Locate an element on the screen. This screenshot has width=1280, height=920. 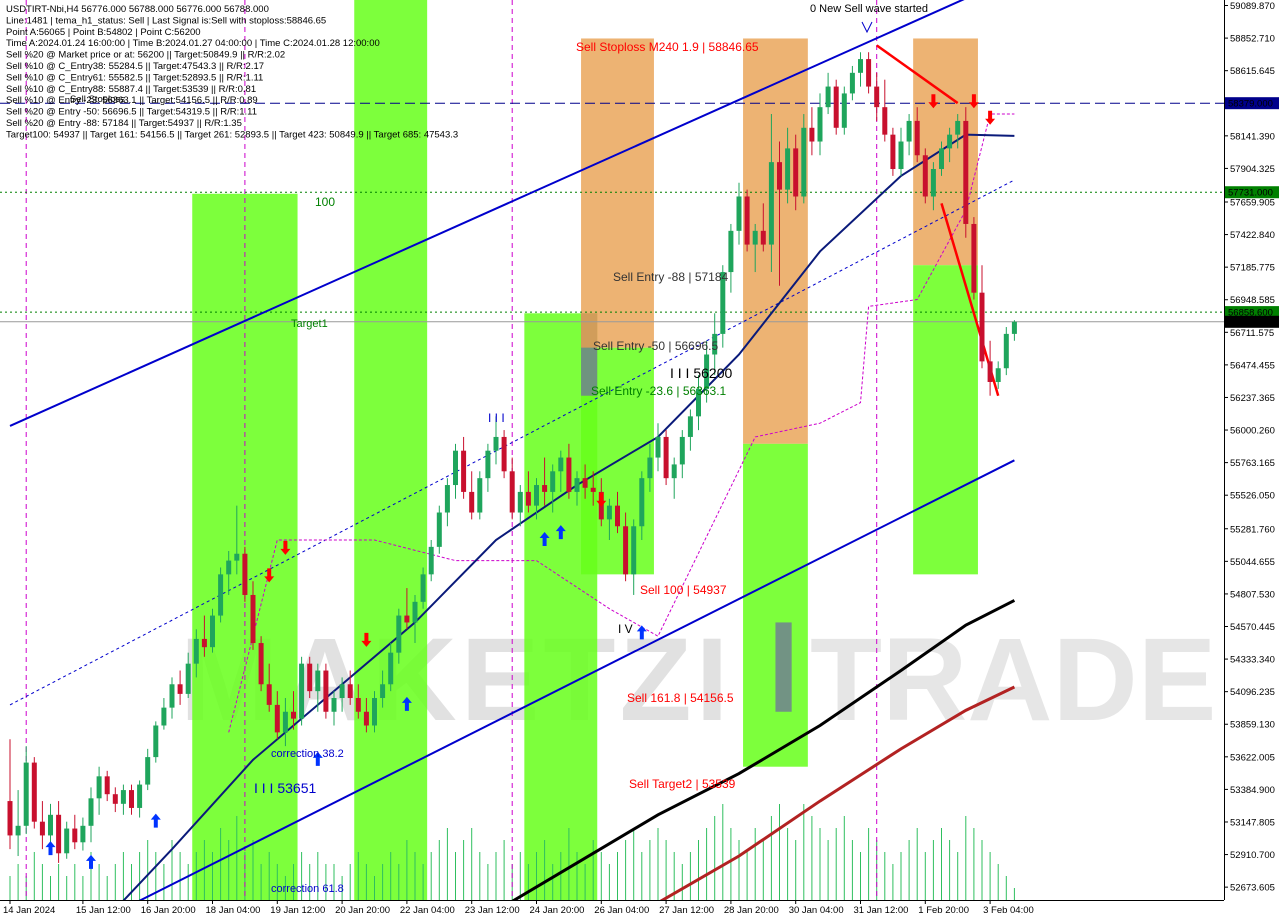
y-tick-label: 55044.655 is located at coordinates (1252, 562).